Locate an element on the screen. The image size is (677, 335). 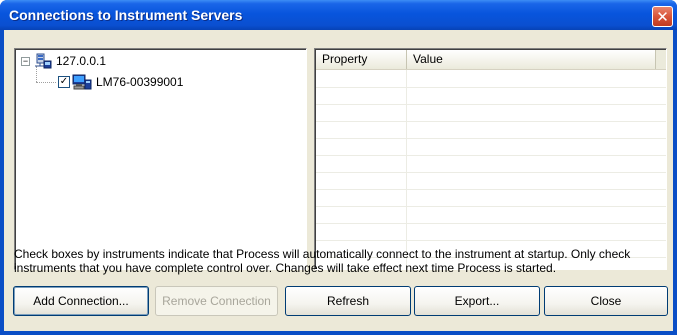
instrument-computer-icon is located at coordinates (82, 82).